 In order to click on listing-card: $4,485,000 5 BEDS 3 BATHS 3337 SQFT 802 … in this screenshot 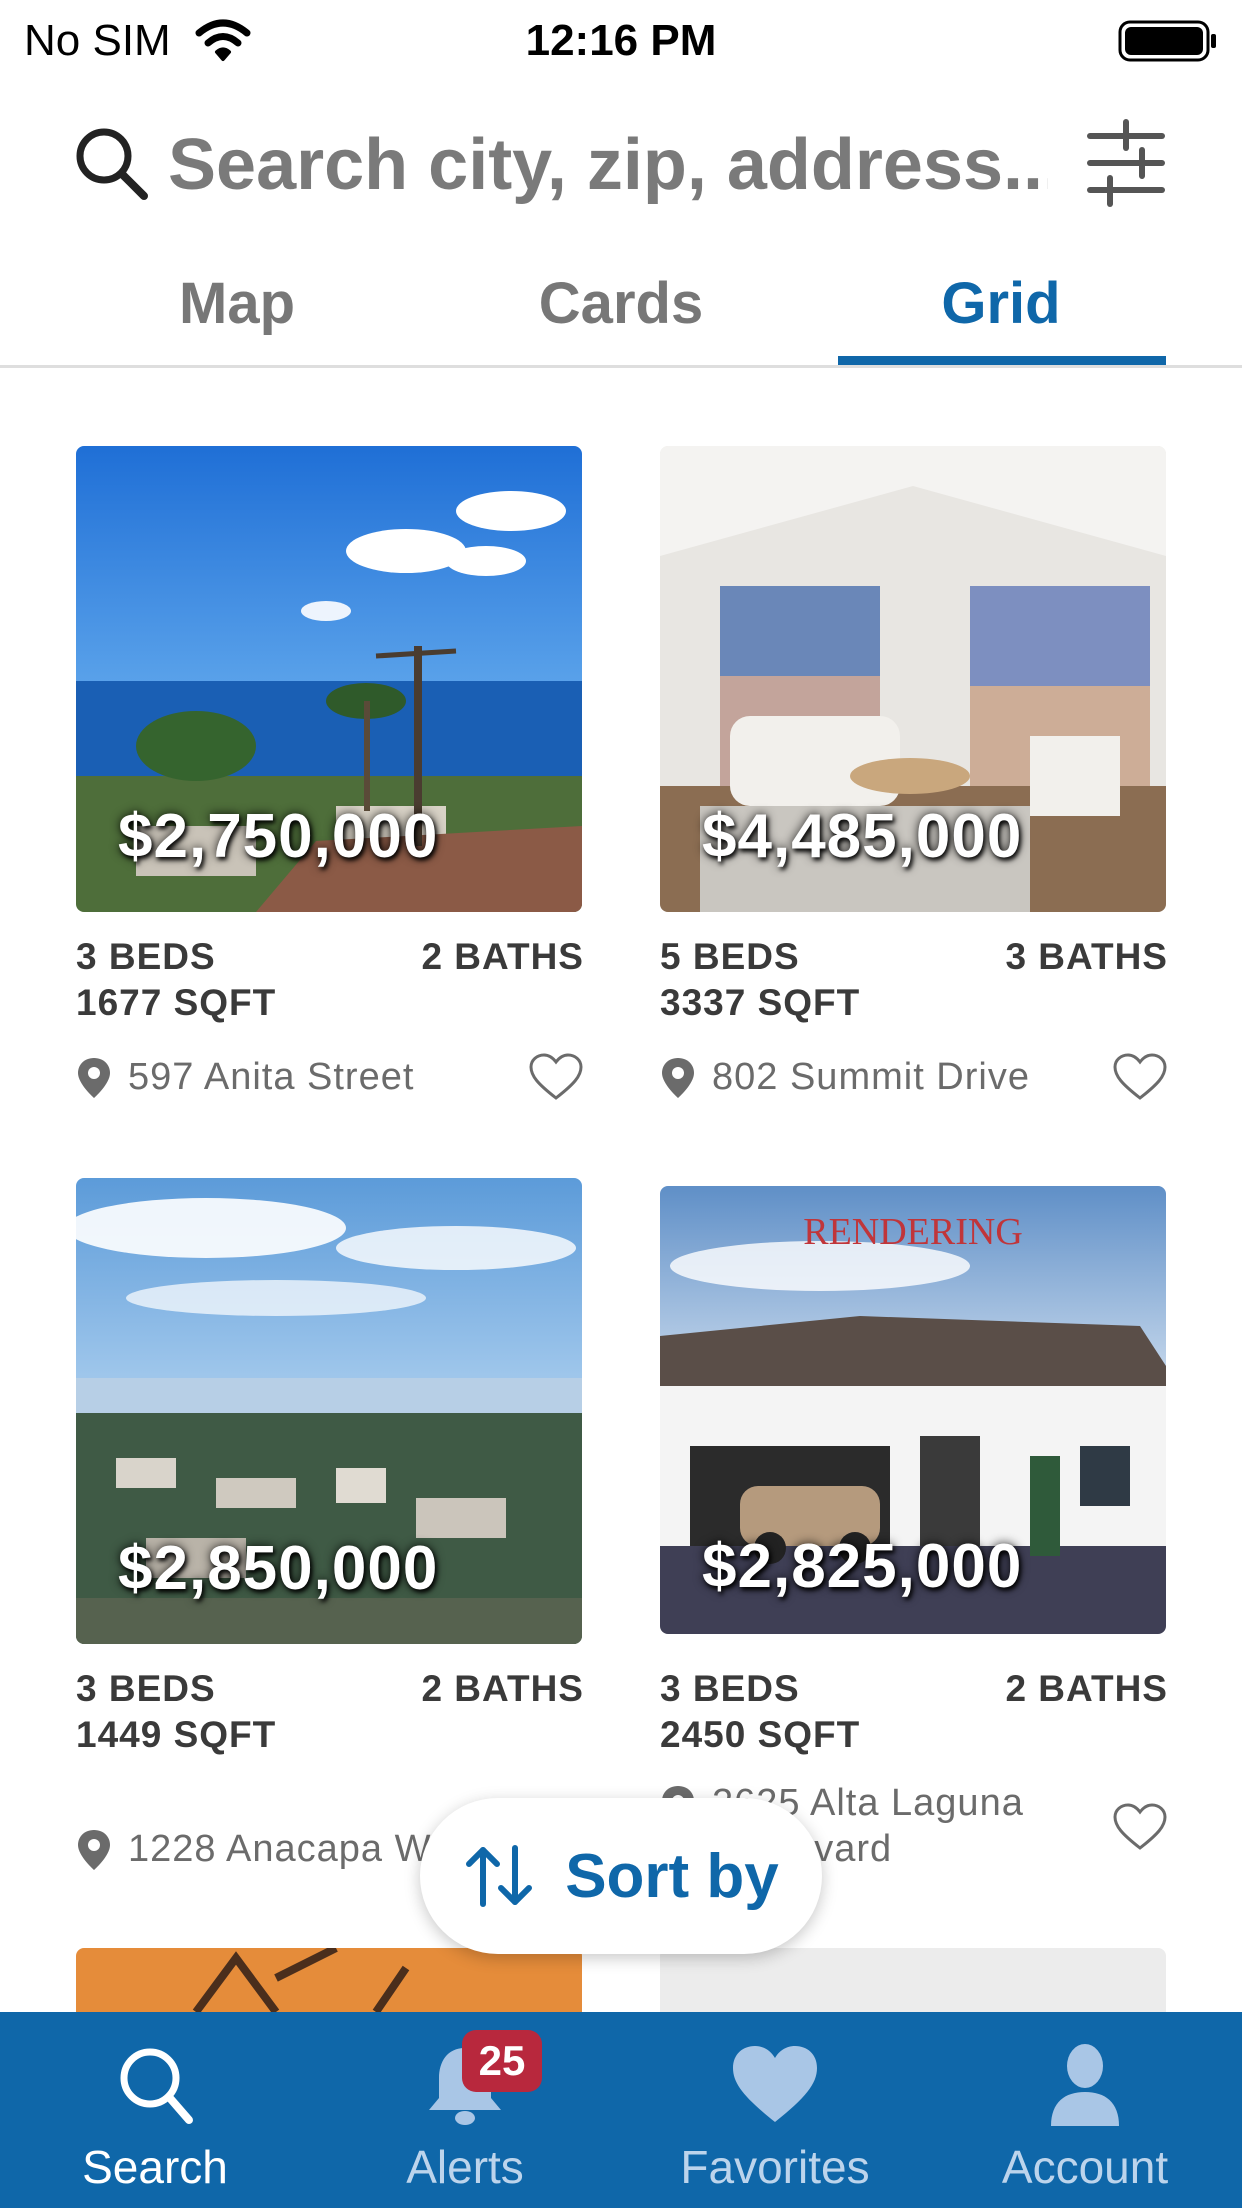, I will do `click(914, 776)`.